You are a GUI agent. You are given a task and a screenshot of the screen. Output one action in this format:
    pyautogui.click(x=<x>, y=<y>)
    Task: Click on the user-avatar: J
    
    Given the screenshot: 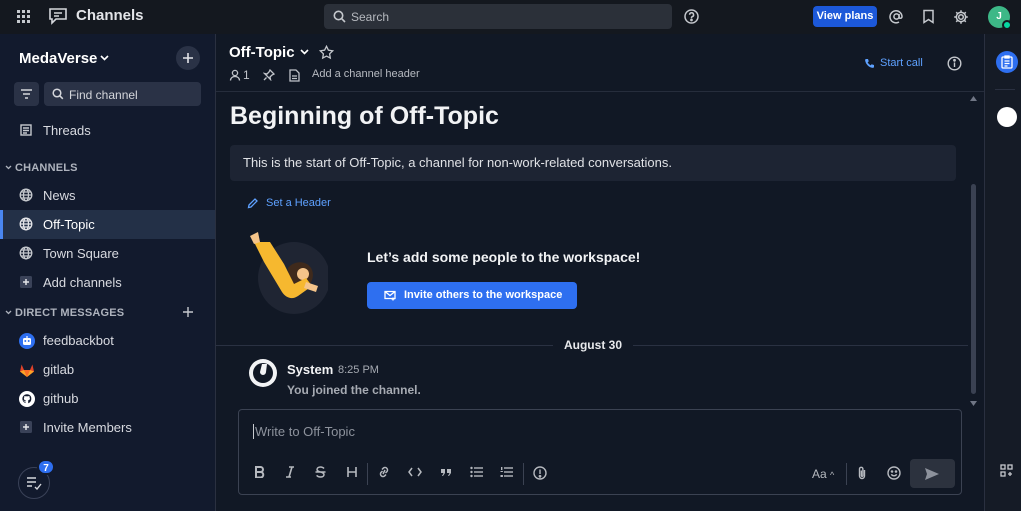 What is the action you would take?
    pyautogui.click(x=1000, y=18)
    